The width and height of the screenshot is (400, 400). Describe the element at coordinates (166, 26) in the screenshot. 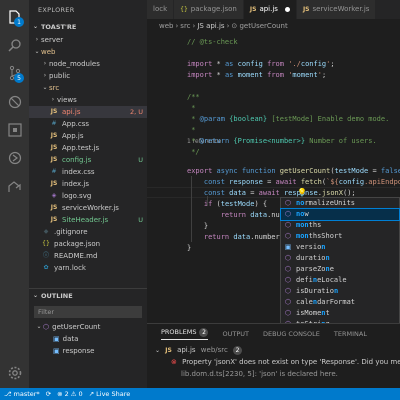

I see `breadcrumb-item: web` at that location.